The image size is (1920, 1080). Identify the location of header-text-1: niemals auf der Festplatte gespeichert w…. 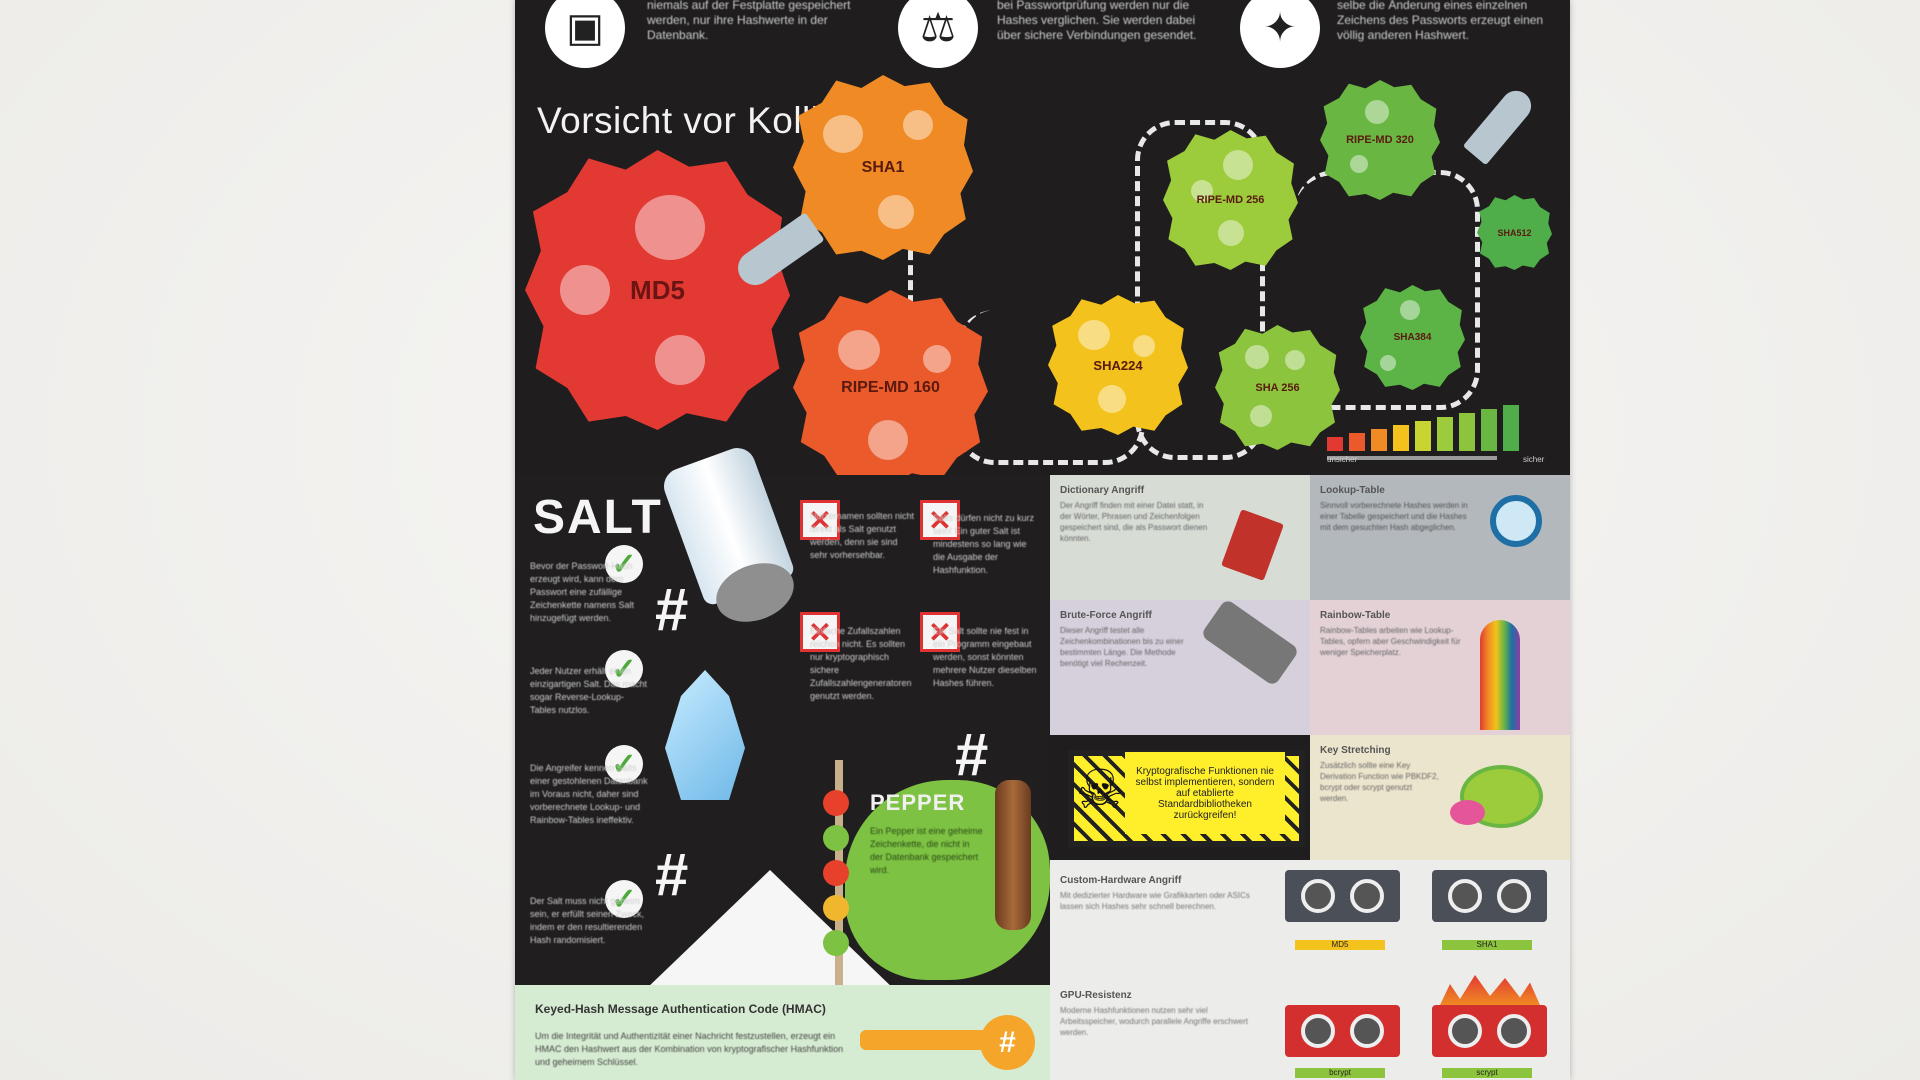
(749, 21).